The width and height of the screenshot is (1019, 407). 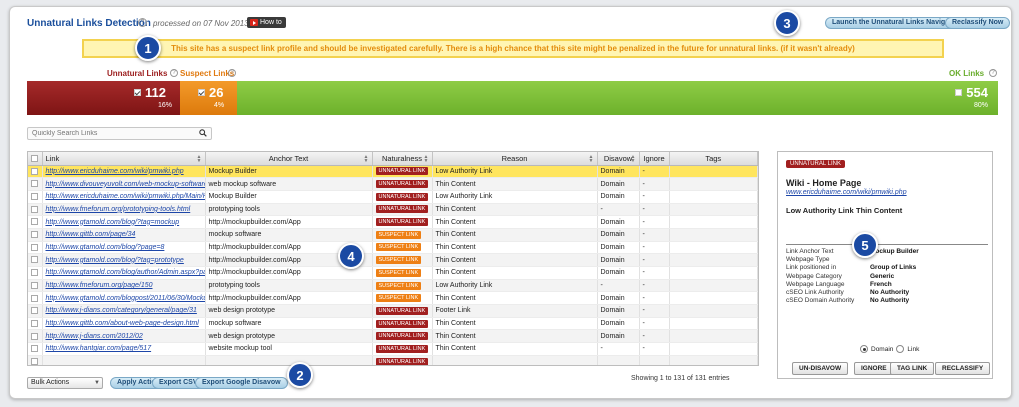 What do you see at coordinates (912, 368) in the screenshot?
I see `tag-link-button: TAG LINK` at bounding box center [912, 368].